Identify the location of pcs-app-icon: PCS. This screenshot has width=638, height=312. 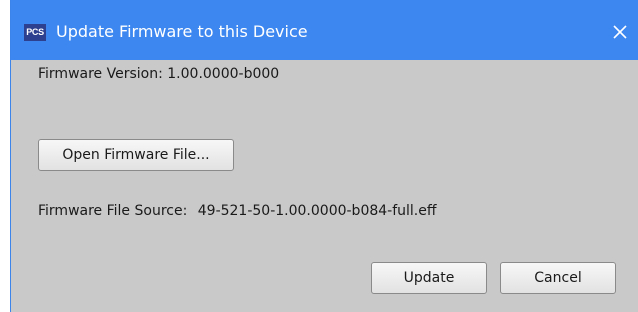
(35, 32).